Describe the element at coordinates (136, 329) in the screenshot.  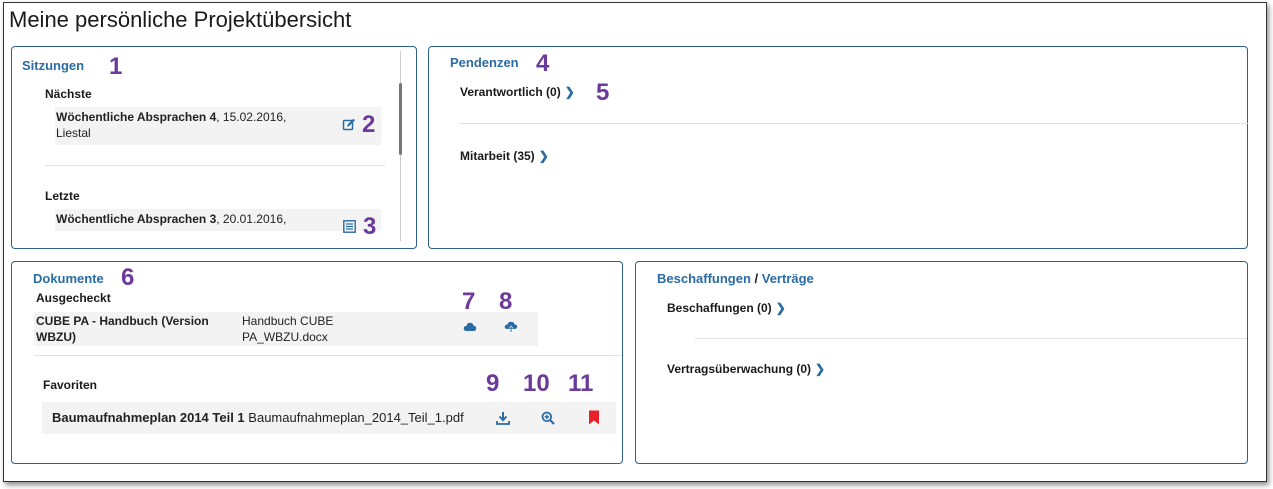
I see `checked-out-name: CUBE PA - Handbuch (Version WBZU)` at that location.